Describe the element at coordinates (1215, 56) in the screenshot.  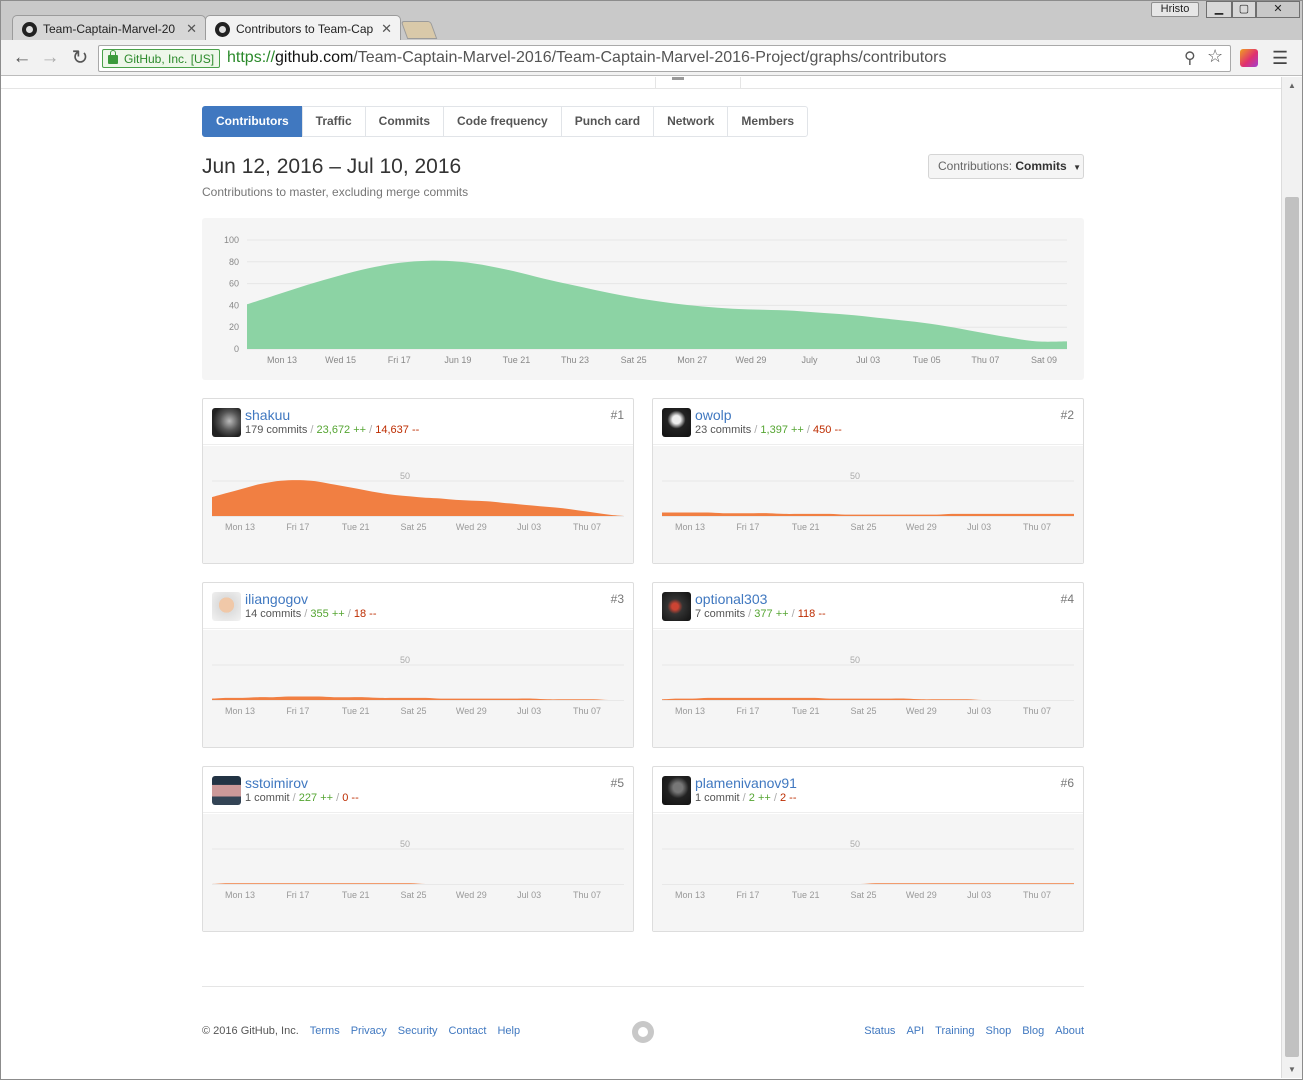
I see `bookmark-star-icon: ☆` at that location.